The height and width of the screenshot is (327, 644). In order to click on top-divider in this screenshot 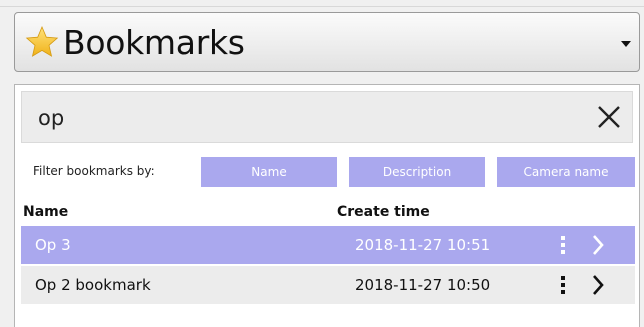, I will do `click(322, 6)`.